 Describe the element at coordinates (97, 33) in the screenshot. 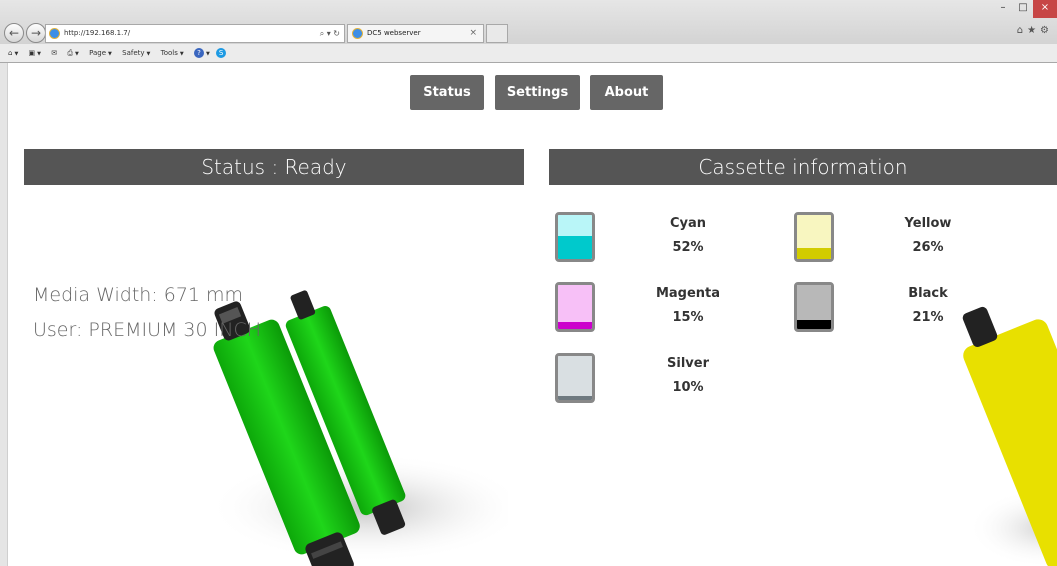

I see `address-url: http://192.168.1.7/` at that location.